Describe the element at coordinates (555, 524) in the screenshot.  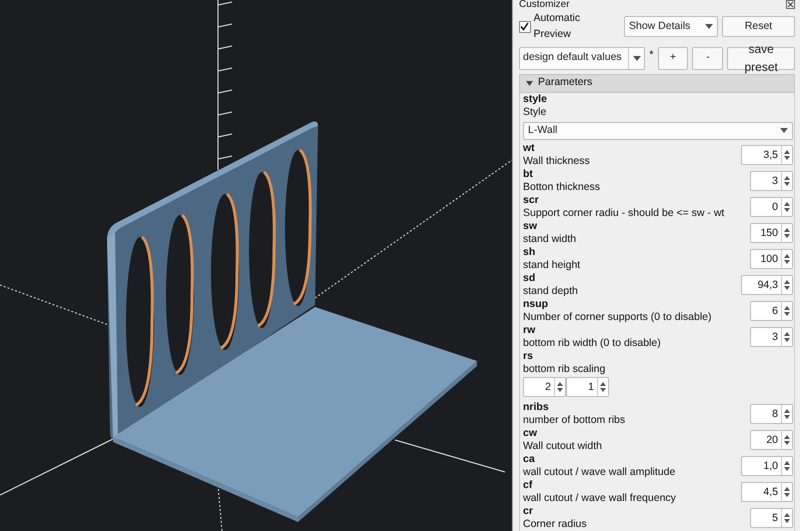
I see `parameter-description: Corner radius` at that location.